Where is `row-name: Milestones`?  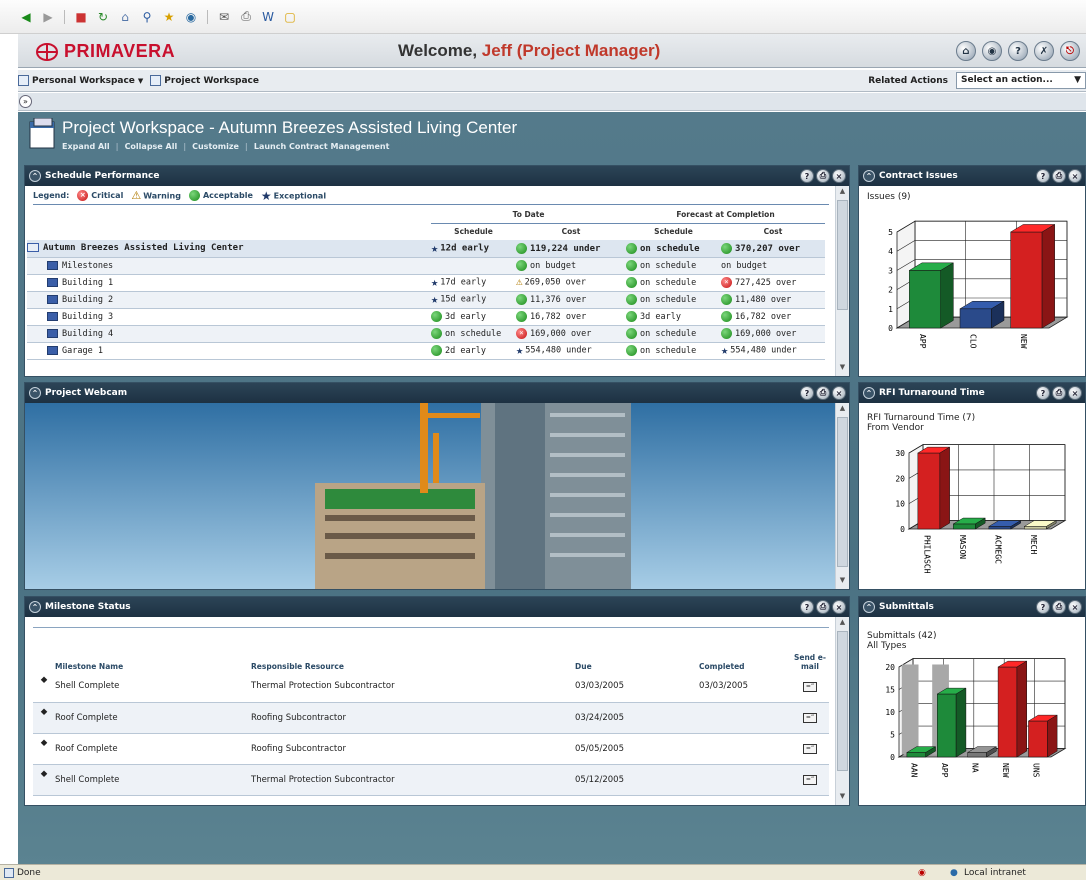
row-name: Milestones is located at coordinates (229, 266).